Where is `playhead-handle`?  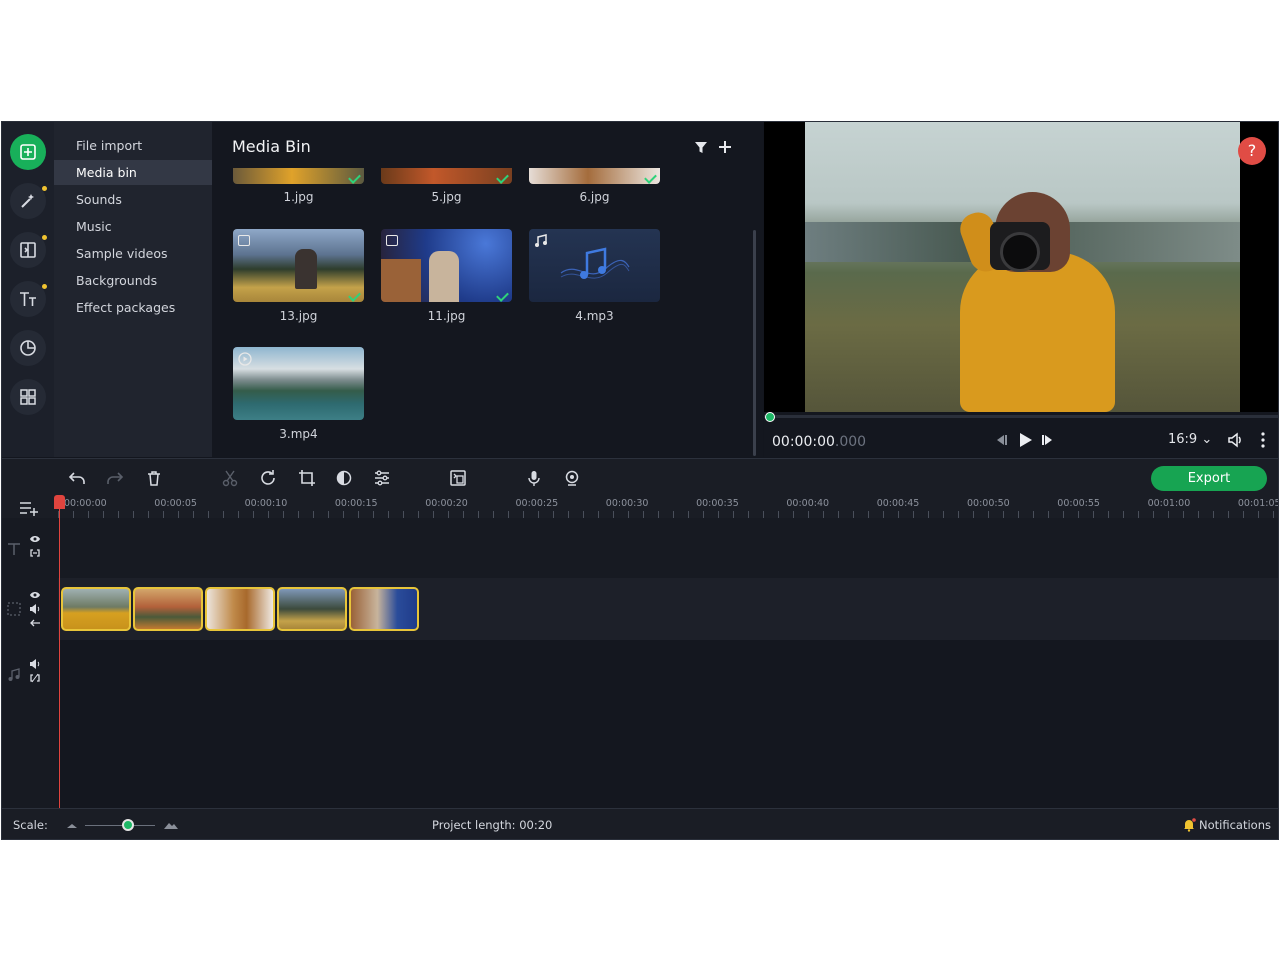 playhead-handle is located at coordinates (59, 502).